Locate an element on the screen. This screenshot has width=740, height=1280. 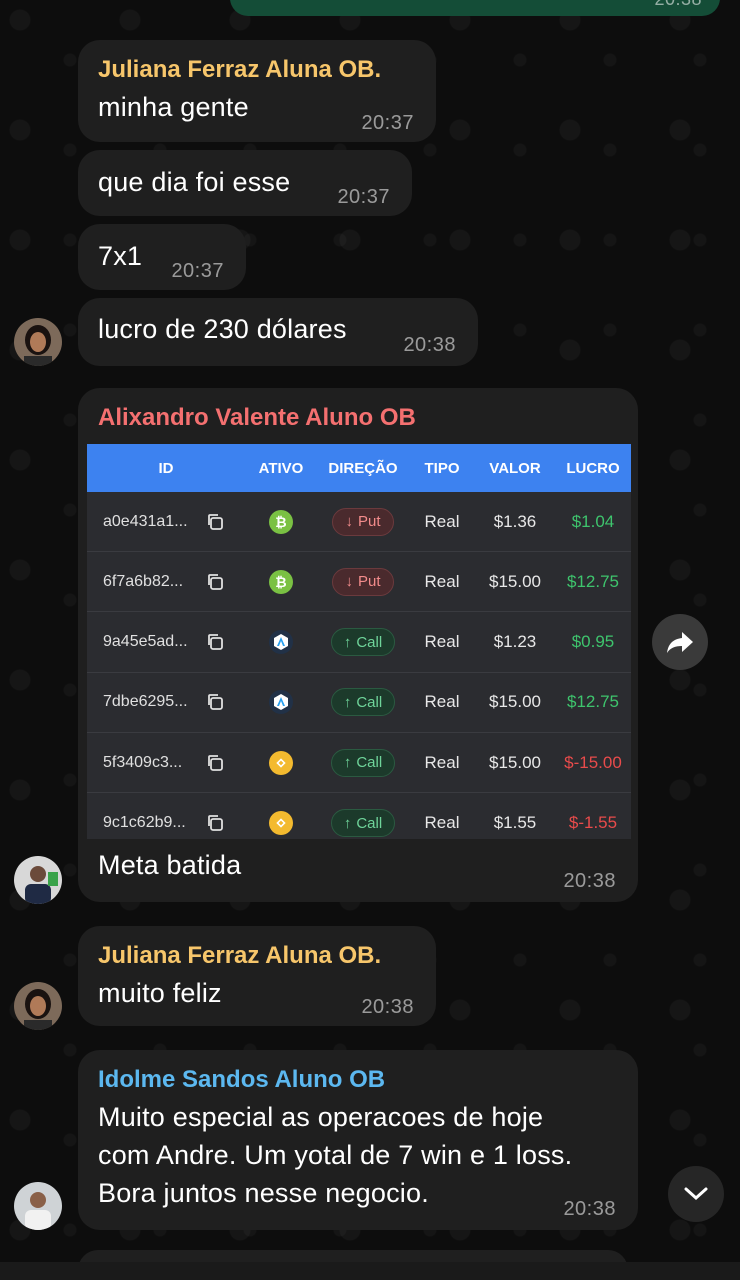
header-lucro: LUCRO is located at coordinates (593, 468).